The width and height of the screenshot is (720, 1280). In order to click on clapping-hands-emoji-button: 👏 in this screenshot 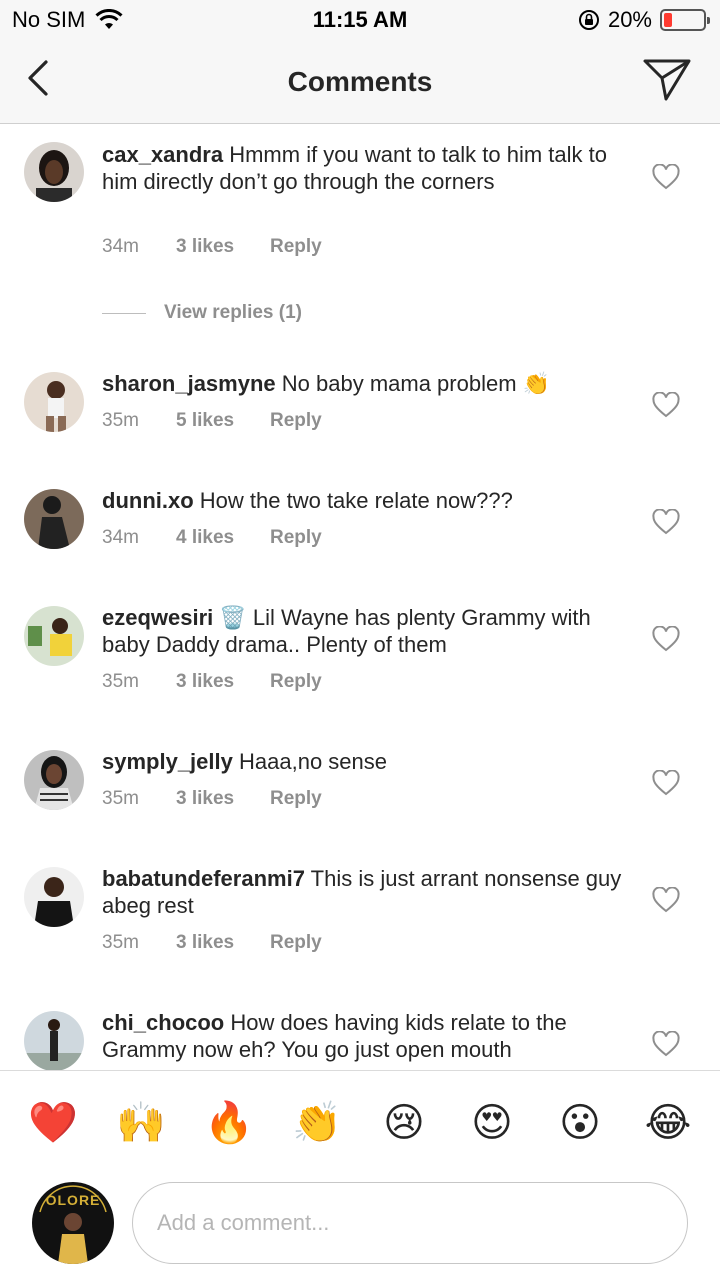, I will do `click(317, 1123)`.